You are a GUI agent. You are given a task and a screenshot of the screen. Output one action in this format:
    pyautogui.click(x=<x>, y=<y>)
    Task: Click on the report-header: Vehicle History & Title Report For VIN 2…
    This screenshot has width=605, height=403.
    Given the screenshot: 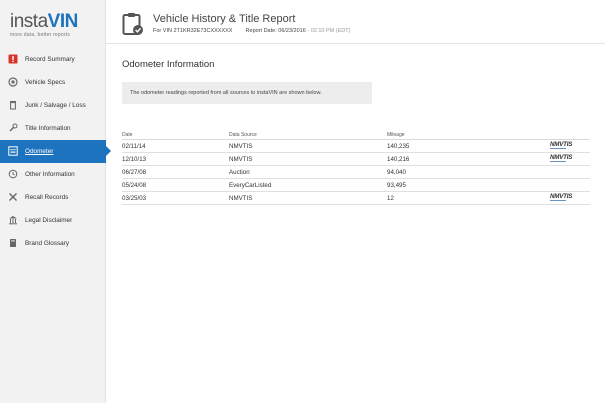 What is the action you would take?
    pyautogui.click(x=355, y=22)
    